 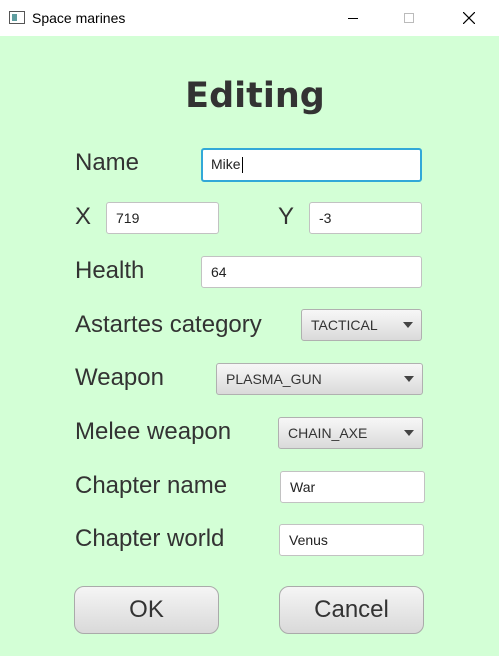 I want to click on close-button, so click(x=469, y=18).